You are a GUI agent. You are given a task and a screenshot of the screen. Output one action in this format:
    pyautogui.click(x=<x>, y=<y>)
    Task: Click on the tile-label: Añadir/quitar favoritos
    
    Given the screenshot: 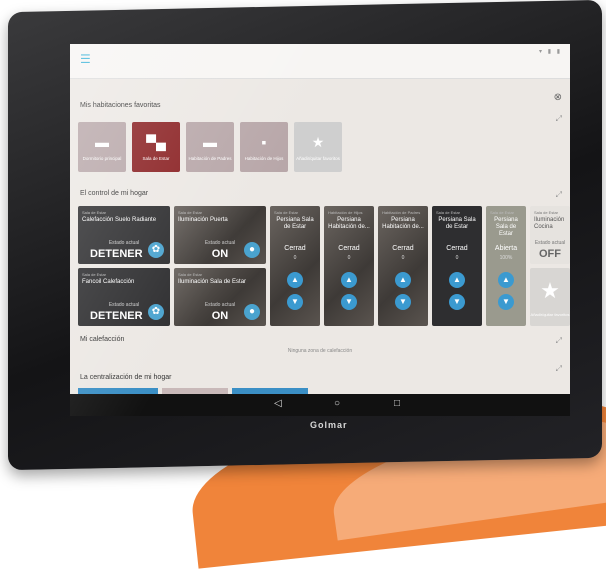 What is the action you would take?
    pyautogui.click(x=550, y=314)
    